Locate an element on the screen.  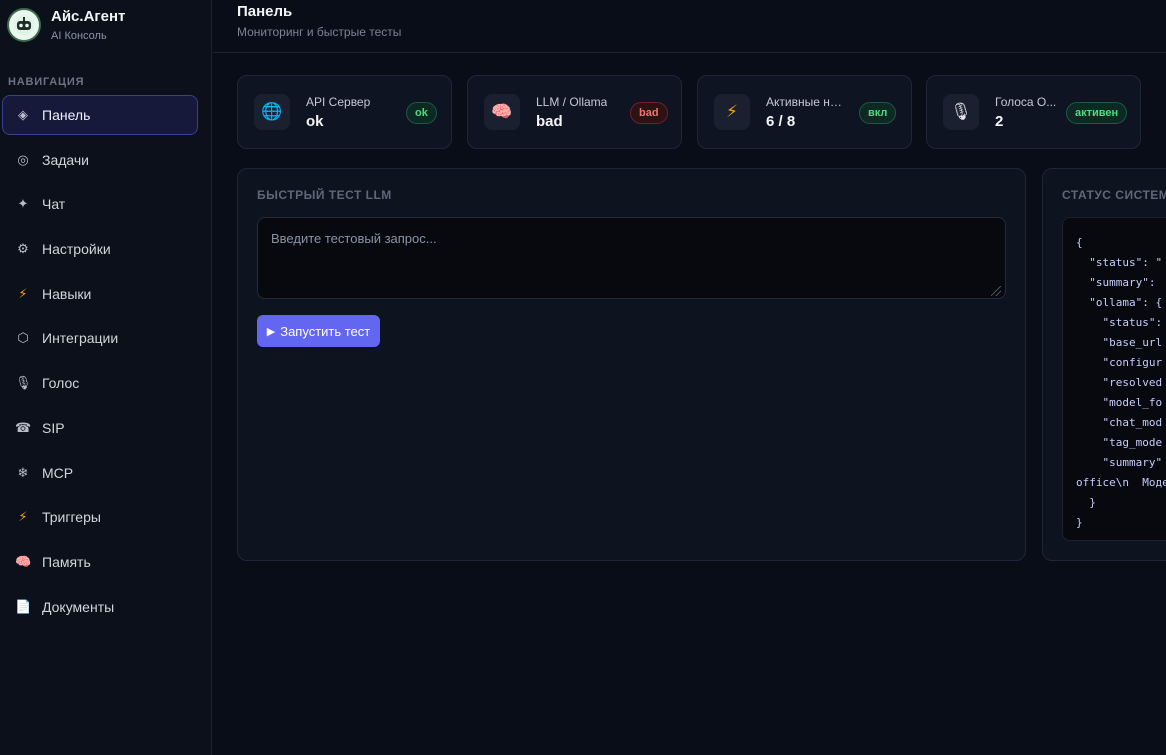
globe-icon: 🌐 is located at coordinates (272, 112).